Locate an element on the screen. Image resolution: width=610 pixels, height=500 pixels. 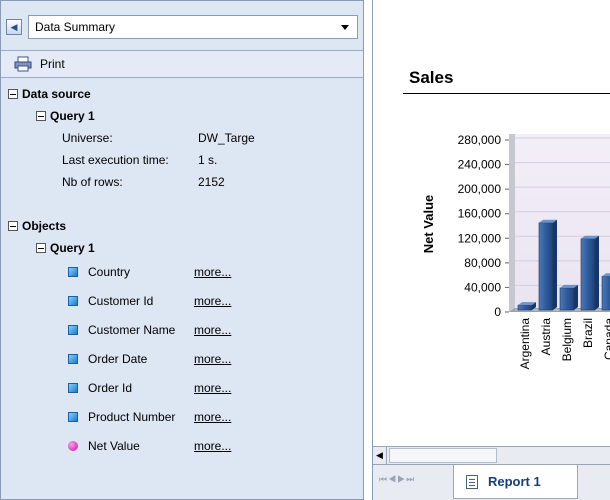
objects-query-node: Query 1 is located at coordinates (65, 248).